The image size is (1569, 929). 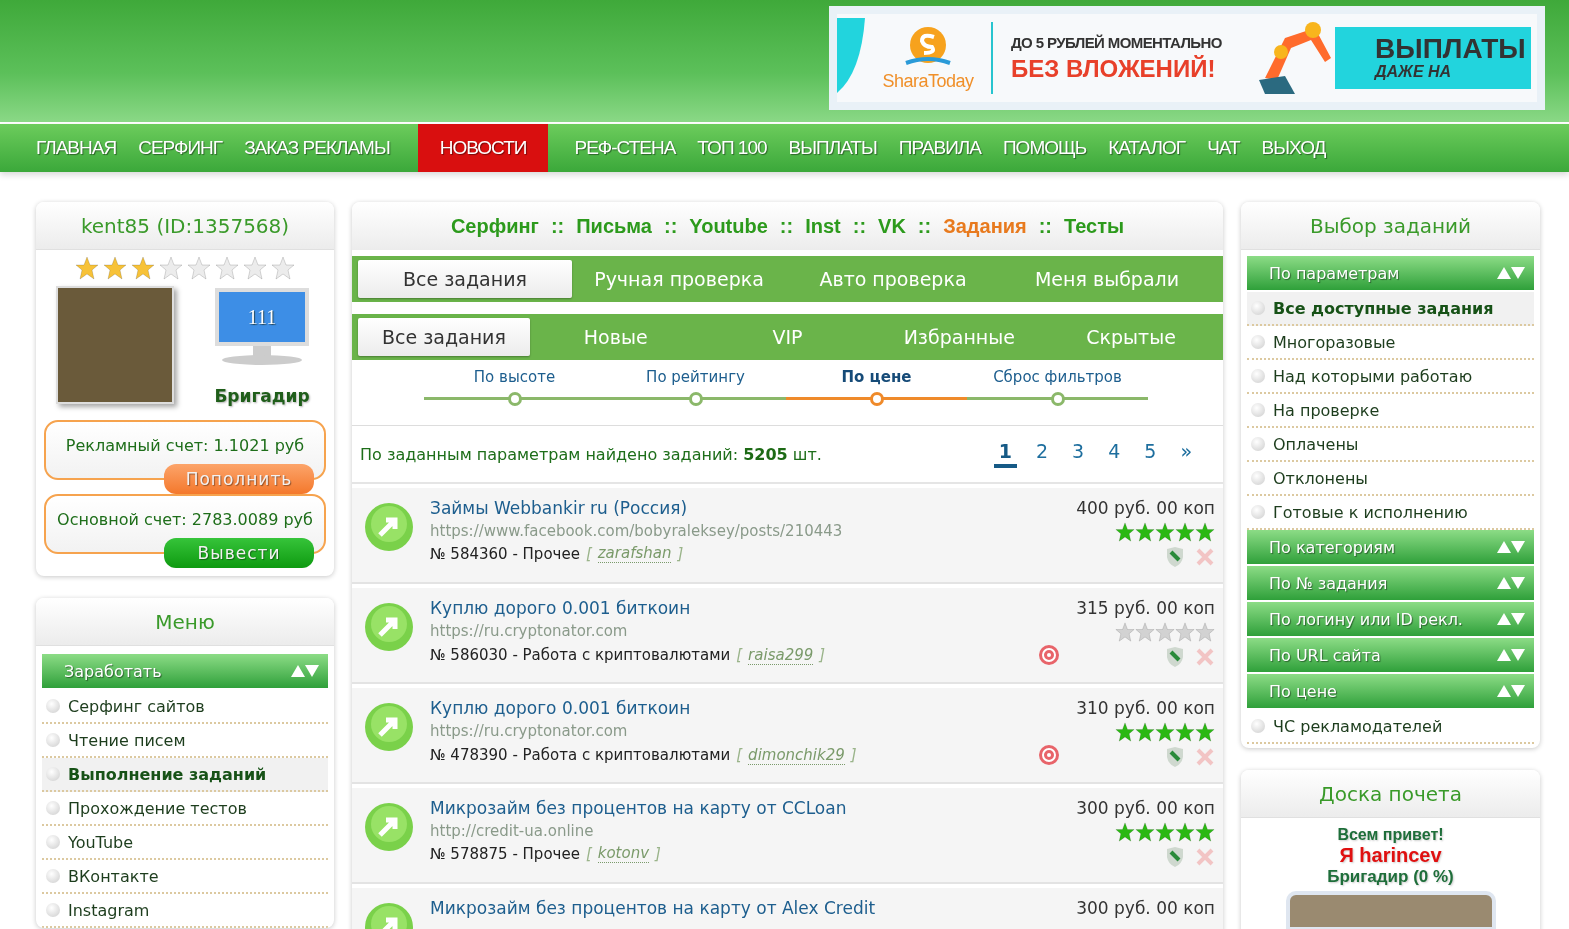 What do you see at coordinates (787, 337) in the screenshot?
I see `tab: VIP` at bounding box center [787, 337].